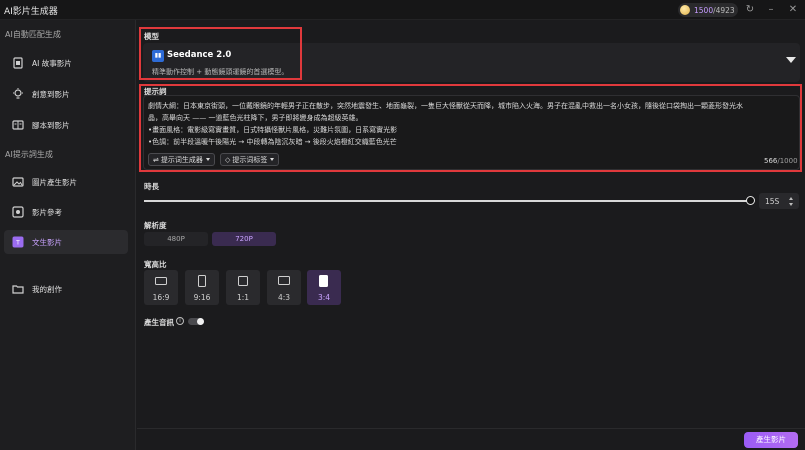 This screenshot has width=805, height=450. Describe the element at coordinates (18, 212) in the screenshot. I see `reference-icon` at that location.